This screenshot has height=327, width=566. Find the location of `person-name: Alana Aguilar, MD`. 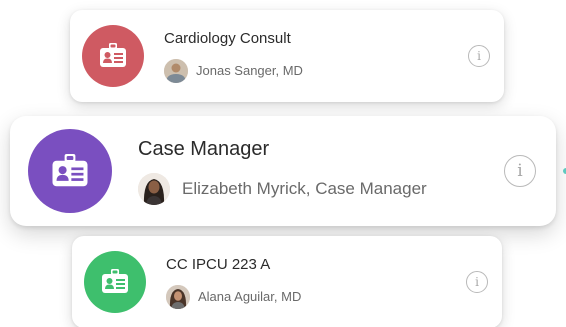

person-name: Alana Aguilar, MD is located at coordinates (250, 296).